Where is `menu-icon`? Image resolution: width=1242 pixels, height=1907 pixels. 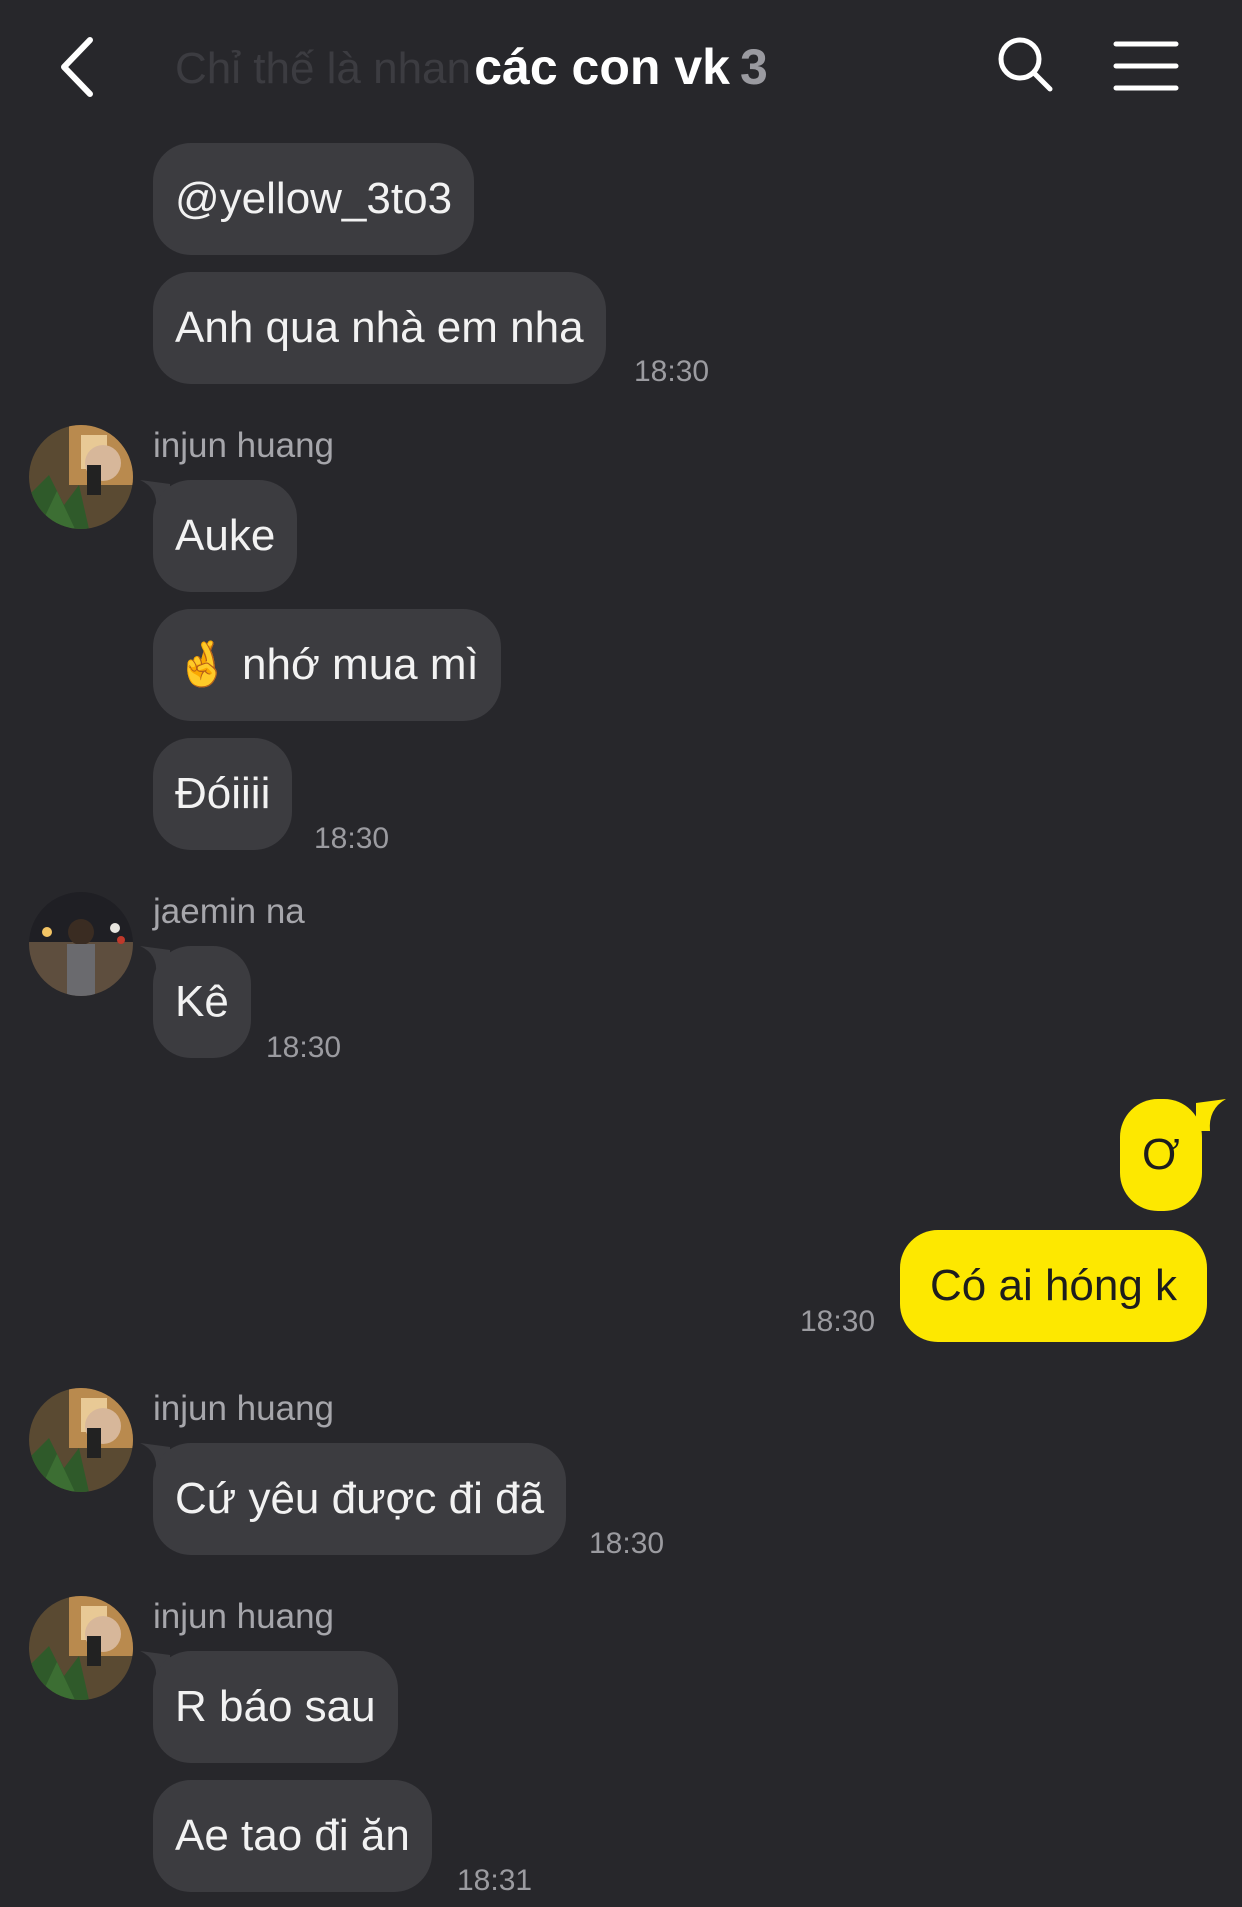
menu-icon is located at coordinates (1146, 66).